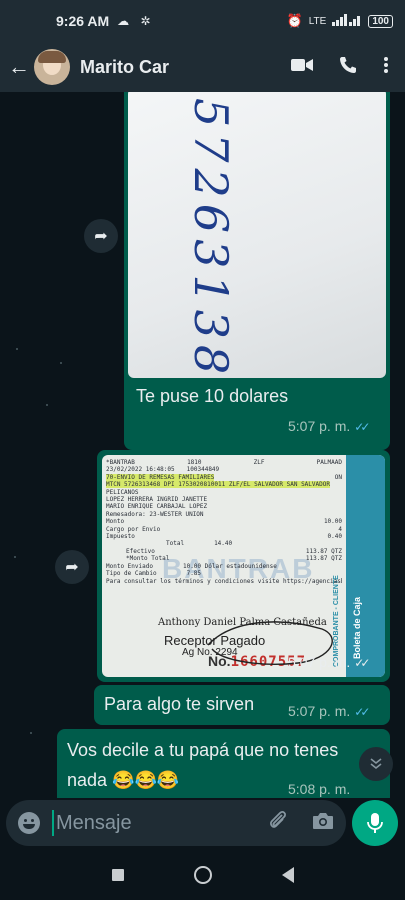 This screenshot has width=405, height=900. Describe the element at coordinates (338, 477) in the screenshot. I see `receipt-on: ON` at that location.